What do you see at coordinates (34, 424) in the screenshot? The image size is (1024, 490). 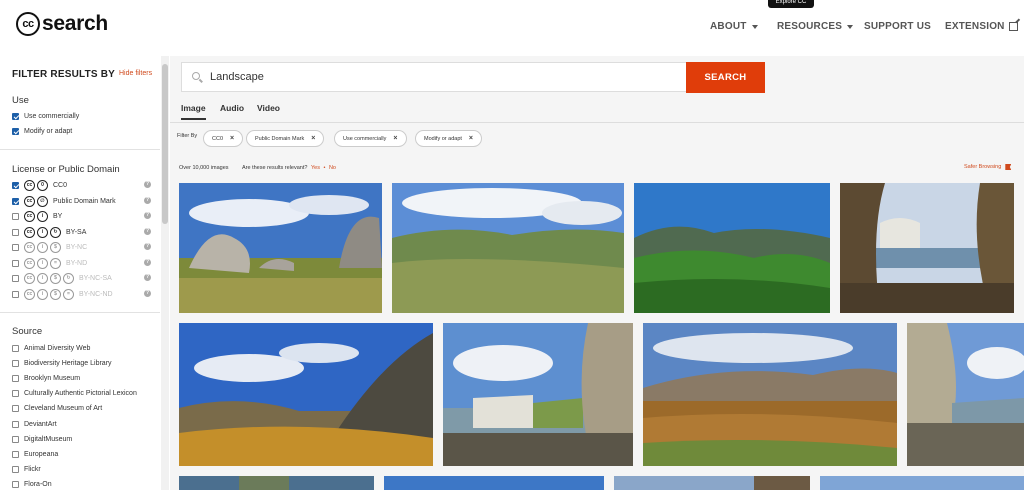 I see `source-option: DeviantArt` at bounding box center [34, 424].